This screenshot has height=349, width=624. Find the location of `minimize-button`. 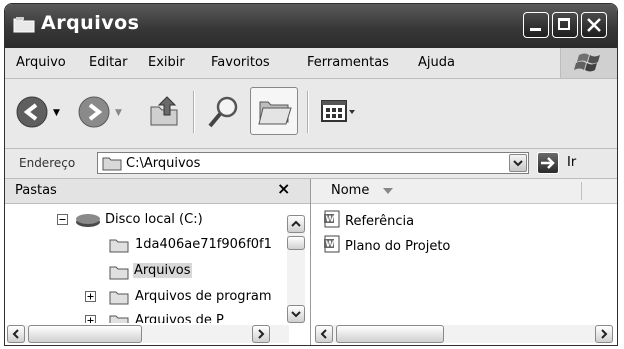

minimize-button is located at coordinates (536, 25).